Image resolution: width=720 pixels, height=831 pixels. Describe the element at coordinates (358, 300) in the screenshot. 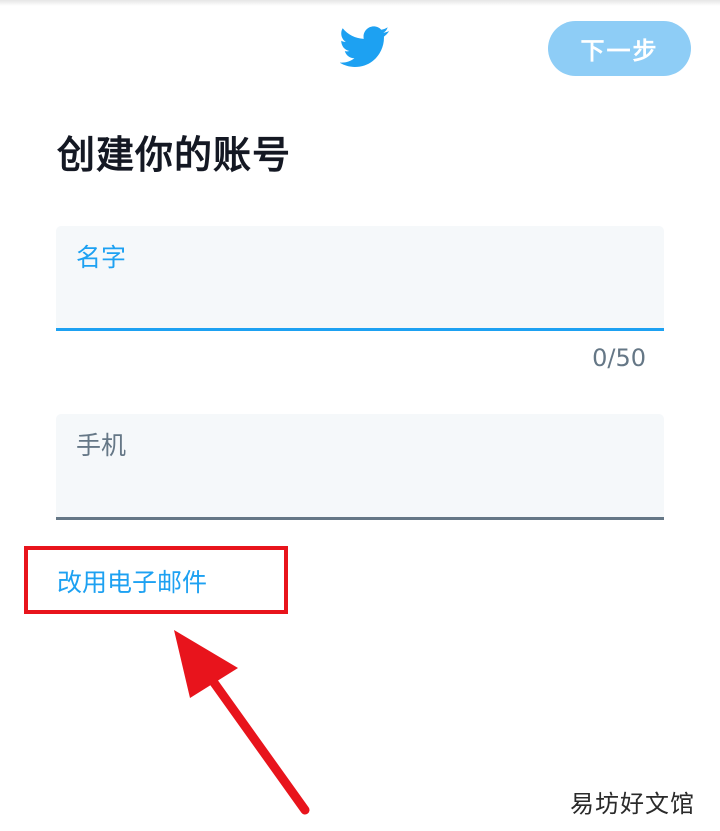

I see `name-input` at that location.